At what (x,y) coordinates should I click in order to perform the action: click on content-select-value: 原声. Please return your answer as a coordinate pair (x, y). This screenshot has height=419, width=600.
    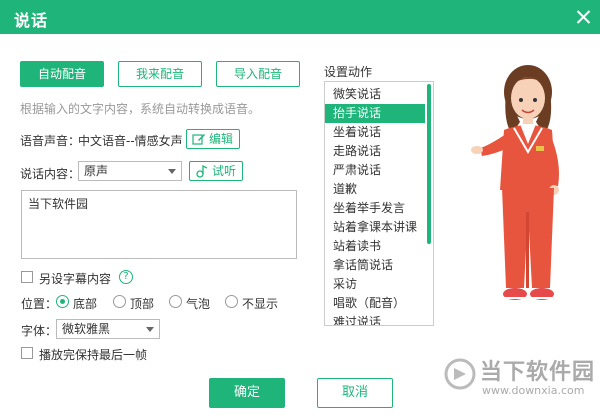
    Looking at the image, I should click on (96, 171).